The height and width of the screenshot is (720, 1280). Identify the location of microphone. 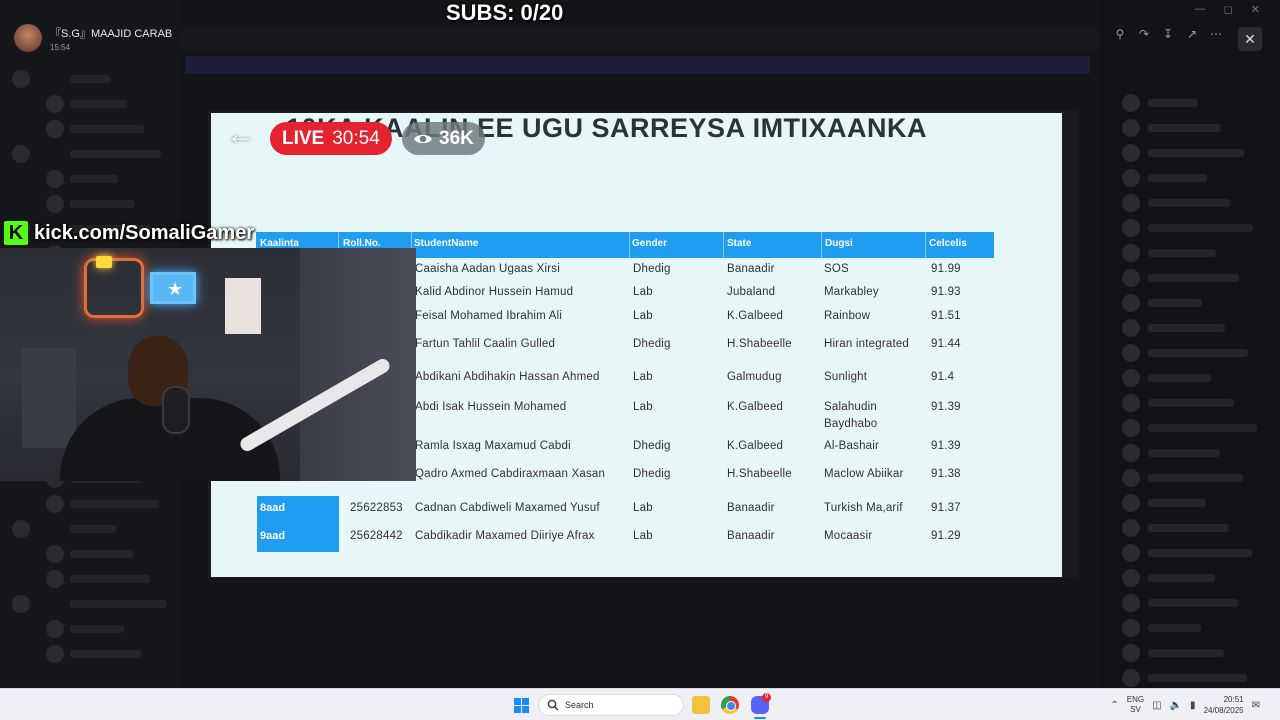
(176, 410).